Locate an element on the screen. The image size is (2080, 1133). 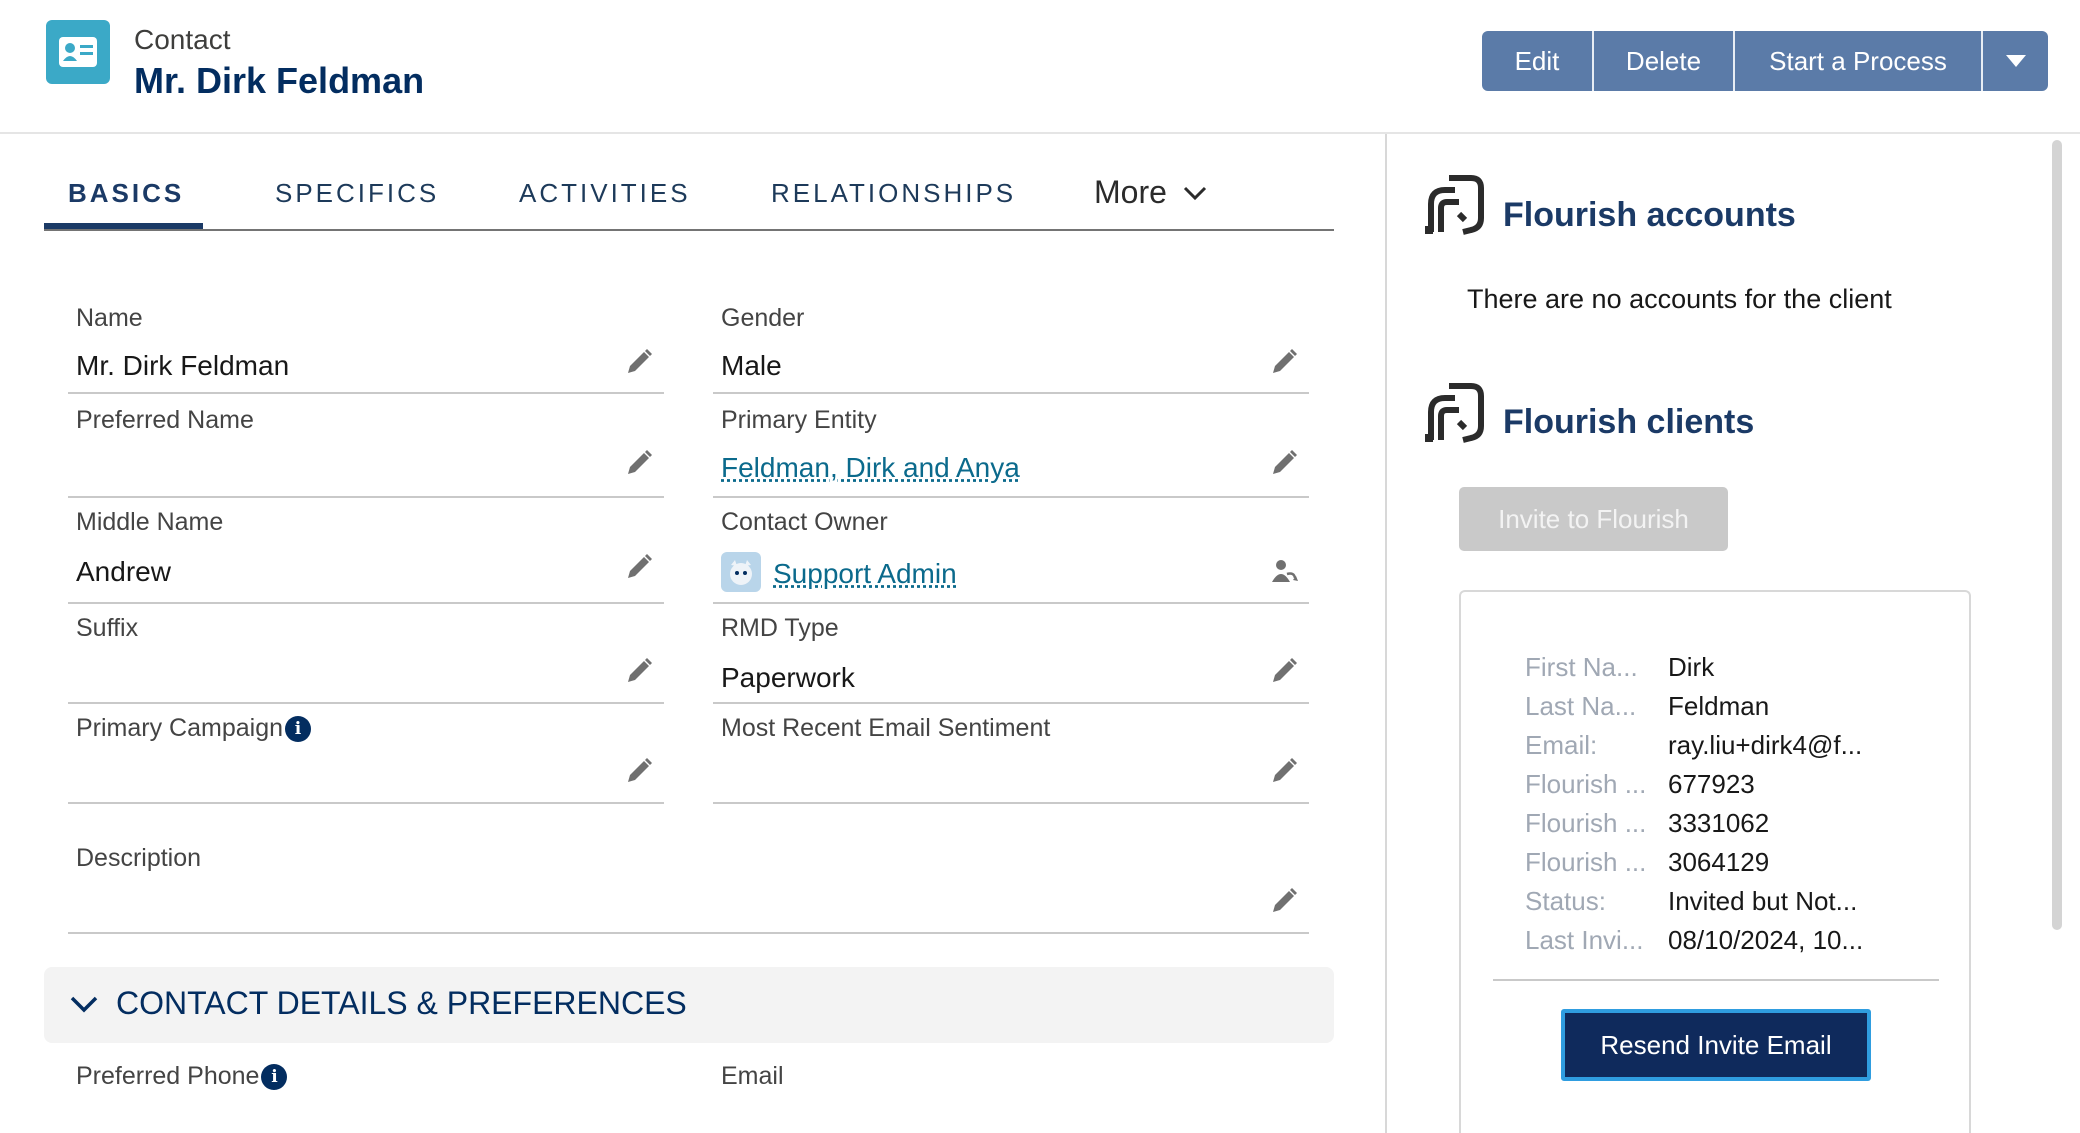
start-process-button: Start a Process is located at coordinates (1859, 61).